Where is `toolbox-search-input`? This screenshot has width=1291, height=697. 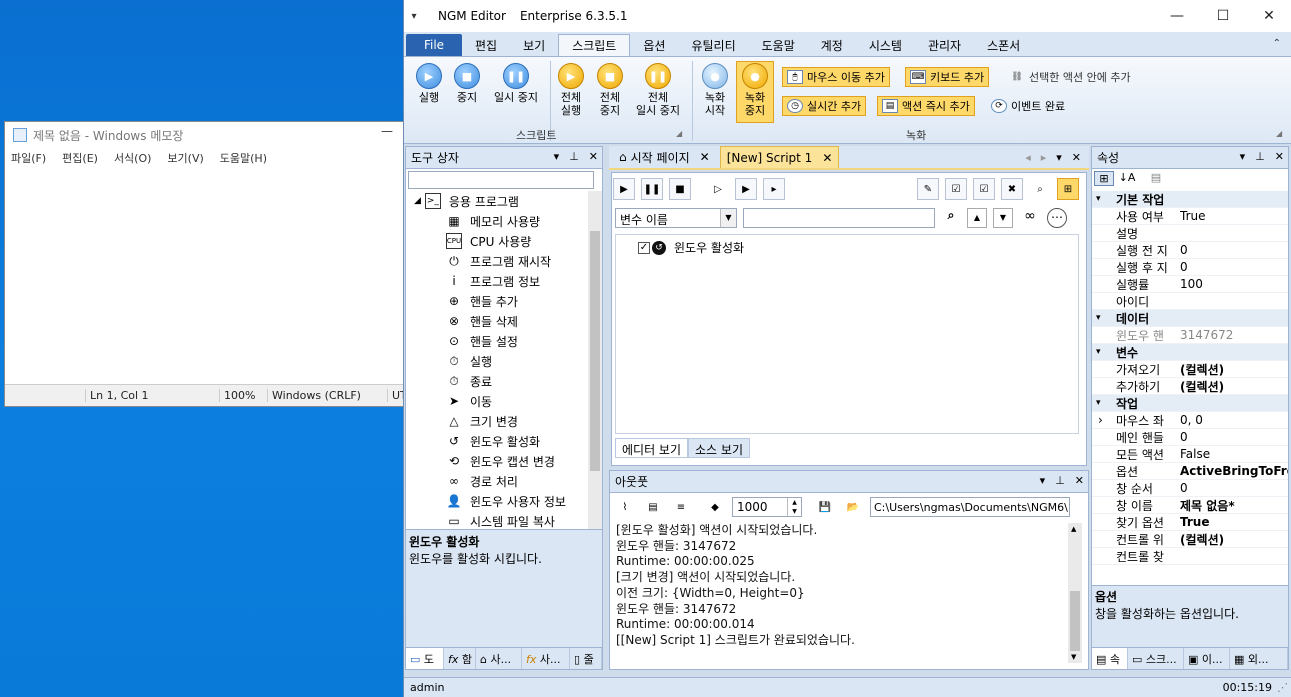
toolbox-search-input is located at coordinates (501, 180).